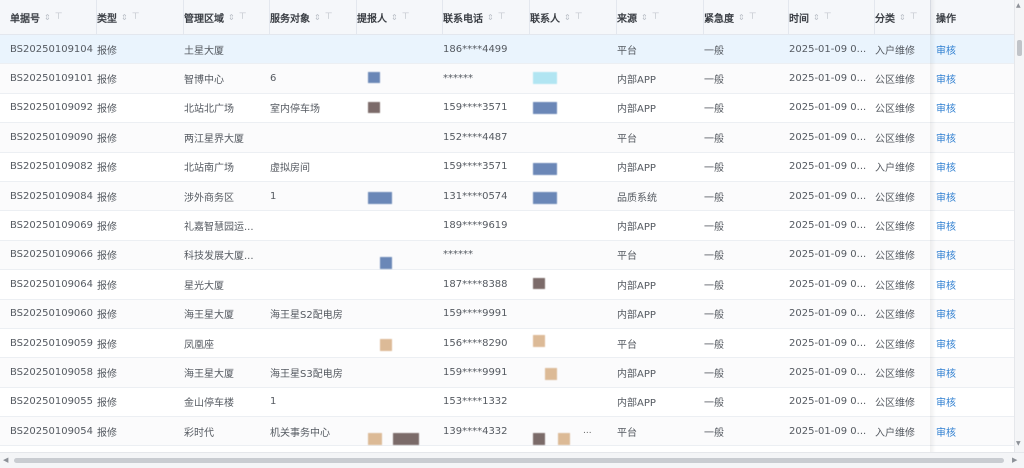  What do you see at coordinates (458, 79) in the screenshot?
I see `cell-phone: ******` at bounding box center [458, 79].